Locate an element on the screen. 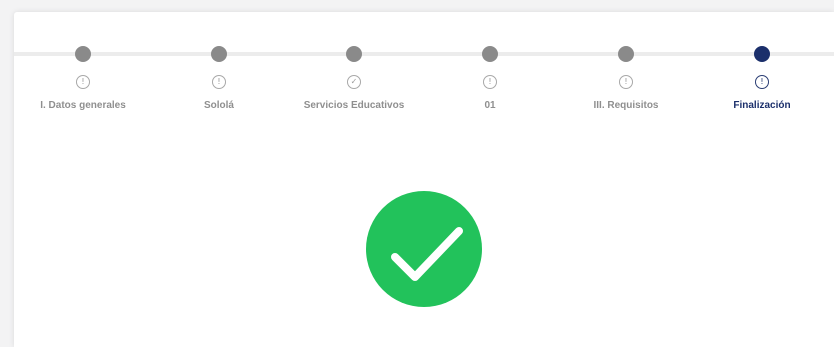 This screenshot has height=347, width=834. checkmark-icon is located at coordinates (427, 254).